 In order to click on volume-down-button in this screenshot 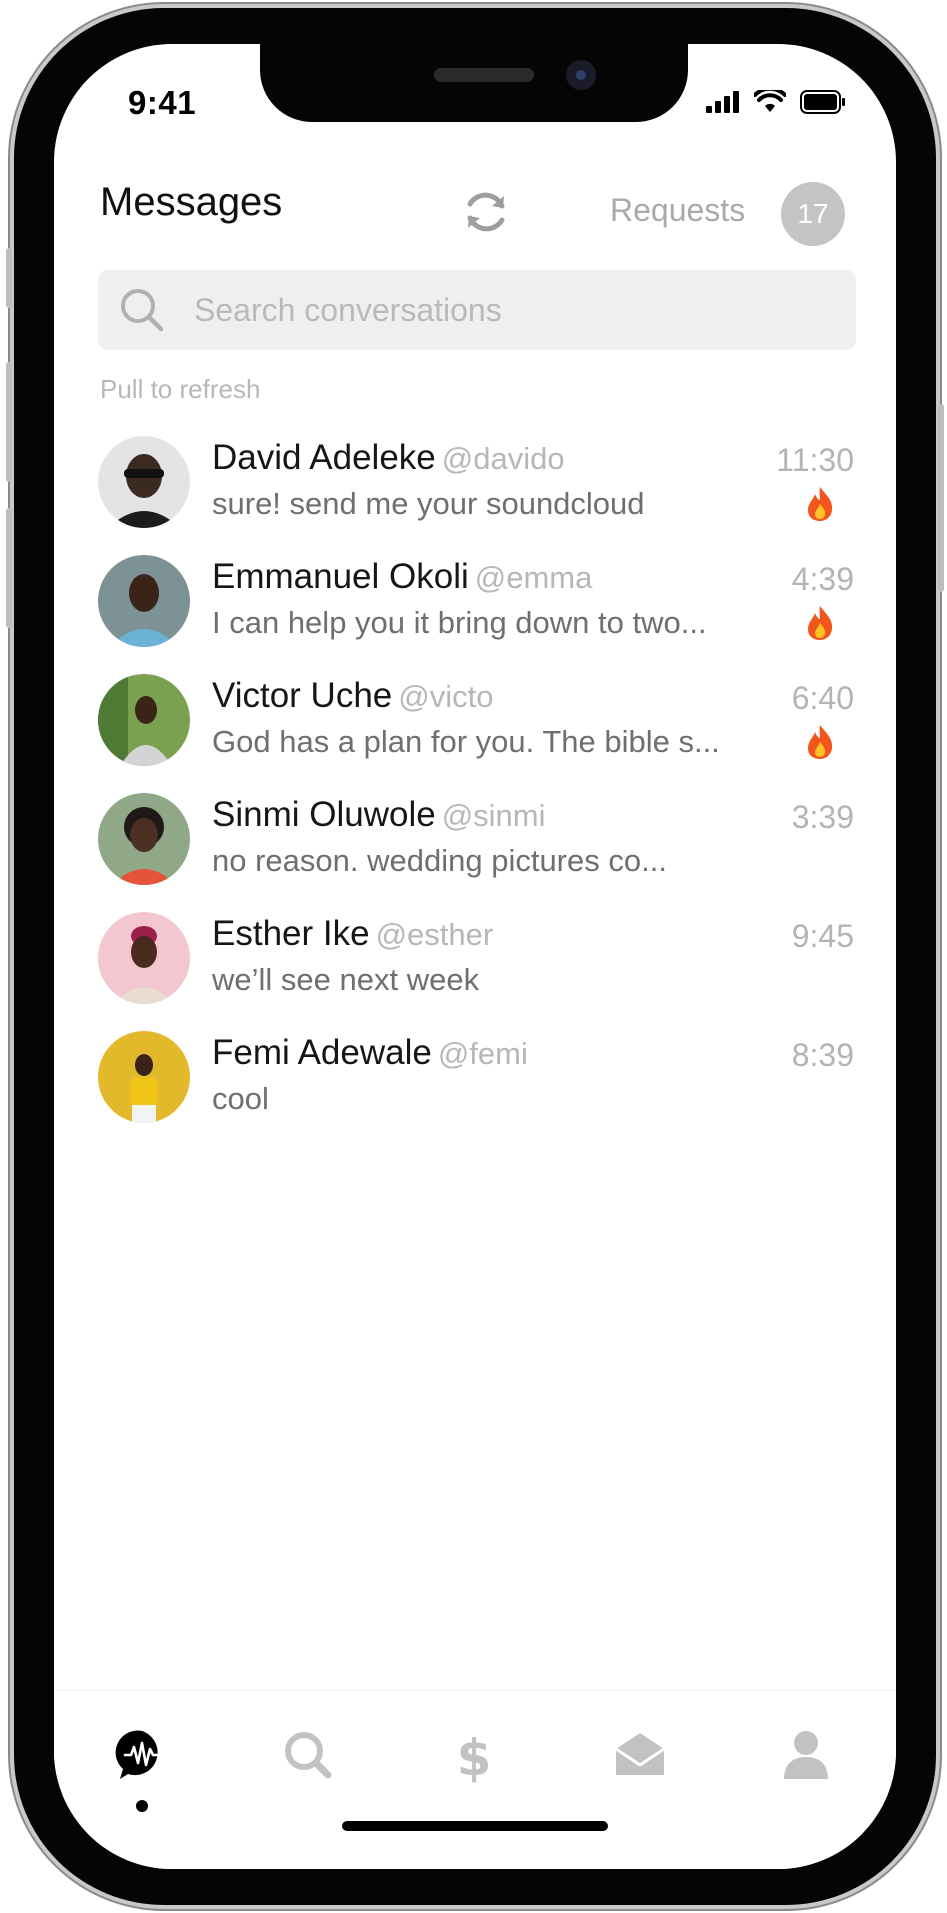, I will do `click(9, 568)`.